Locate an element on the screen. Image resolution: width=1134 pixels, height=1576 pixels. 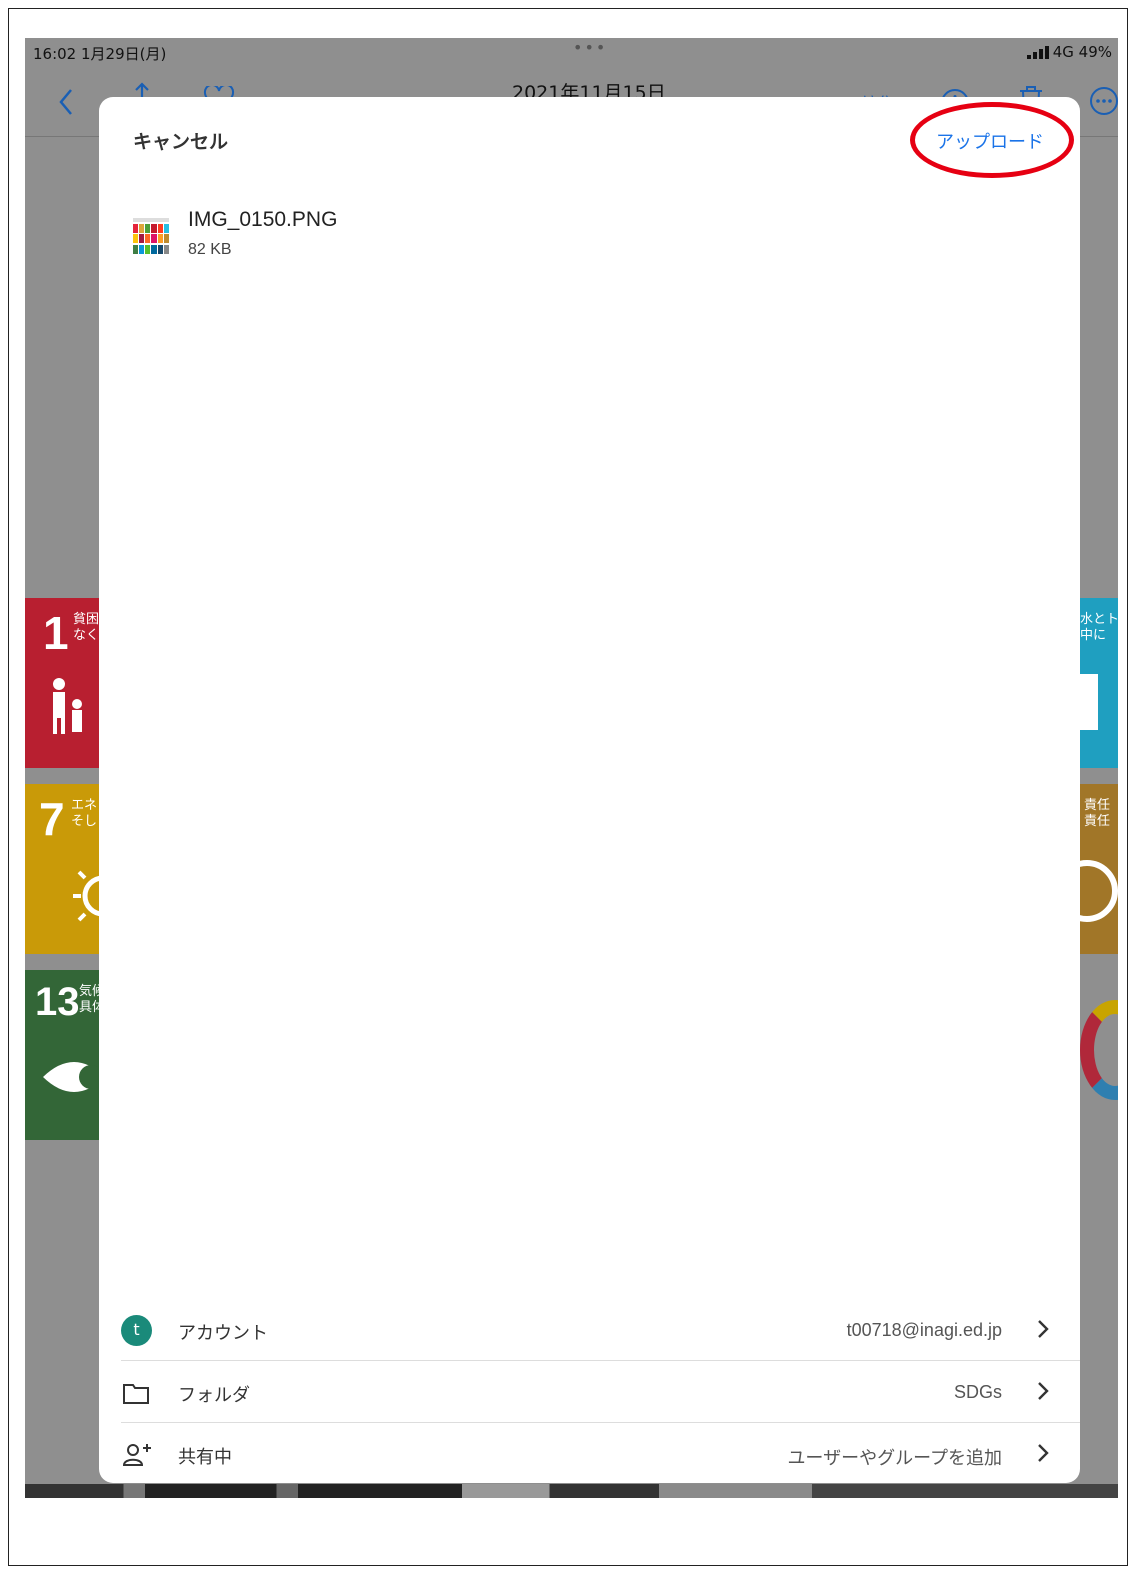
folder-value: SDGs is located at coordinates (977, 1392).